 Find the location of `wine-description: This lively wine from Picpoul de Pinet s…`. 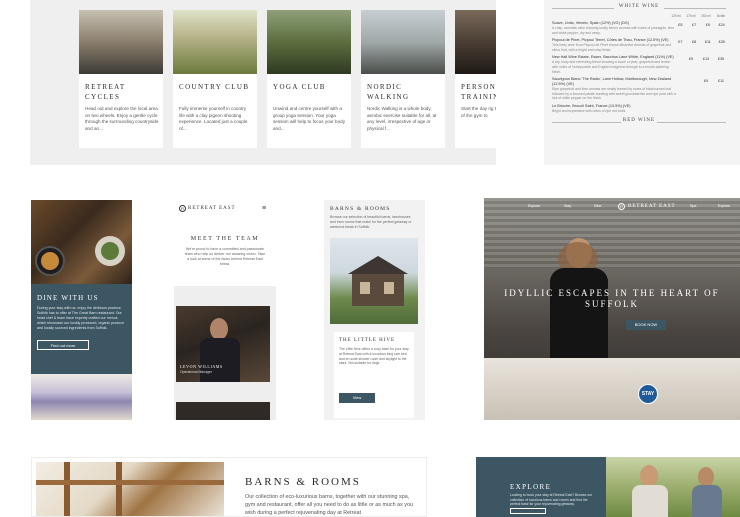

wine-description: This lively wine from Picpoul de Pinet s… is located at coordinates (612, 47).